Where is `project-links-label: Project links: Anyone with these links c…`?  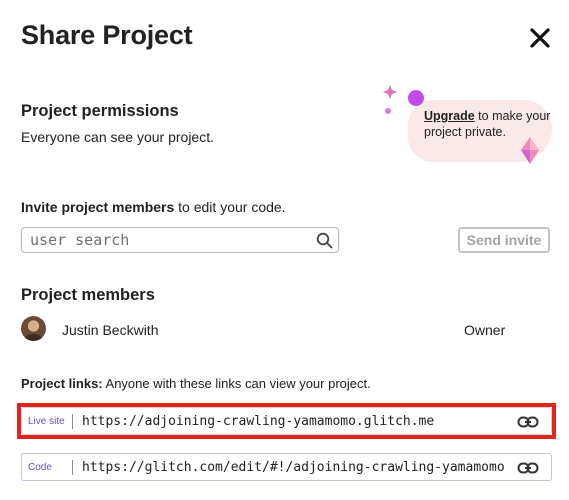
project-links-label: Project links: Anyone with these links c… is located at coordinates (196, 383).